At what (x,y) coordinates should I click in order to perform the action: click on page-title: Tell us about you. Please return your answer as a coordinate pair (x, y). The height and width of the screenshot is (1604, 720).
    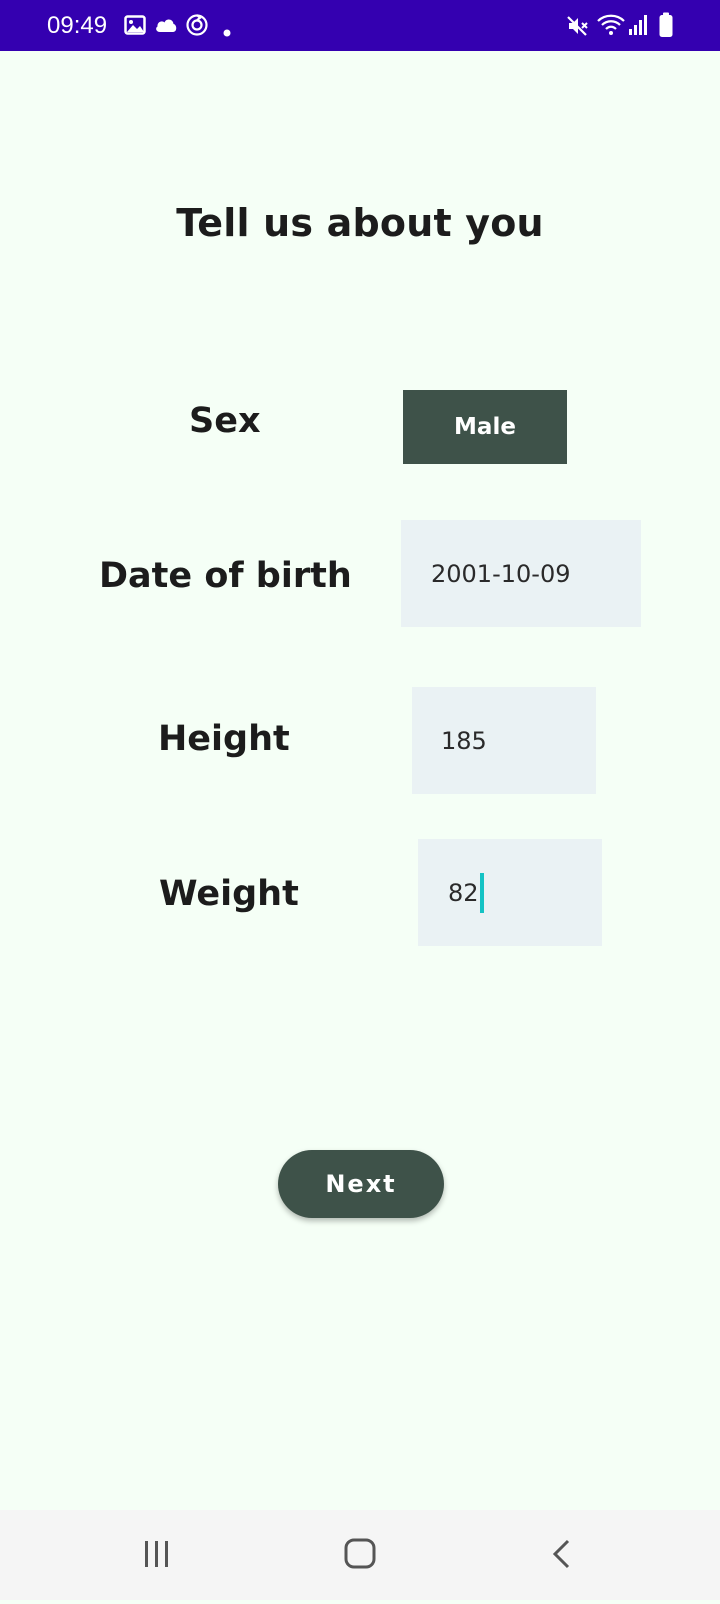
    Looking at the image, I should click on (360, 223).